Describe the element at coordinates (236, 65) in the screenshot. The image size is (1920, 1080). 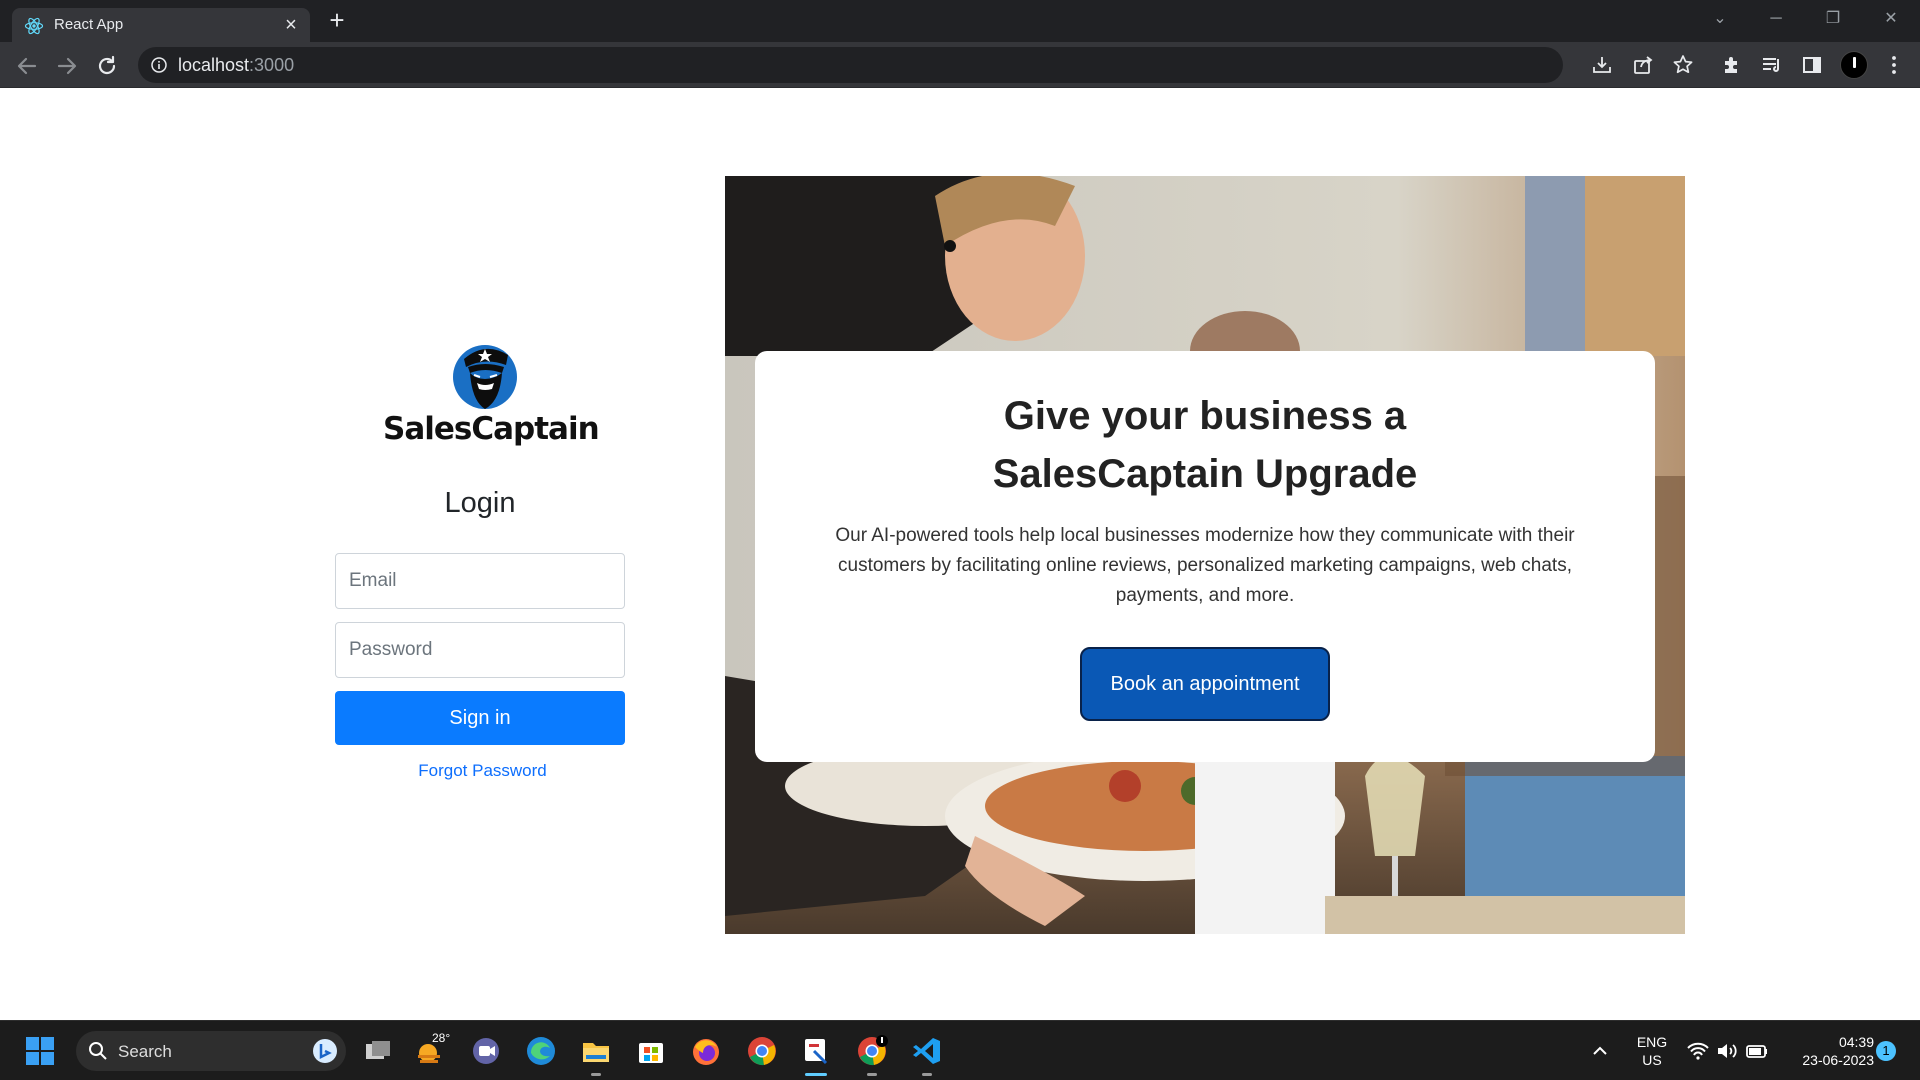
I see `url-text: localhost:3000` at that location.